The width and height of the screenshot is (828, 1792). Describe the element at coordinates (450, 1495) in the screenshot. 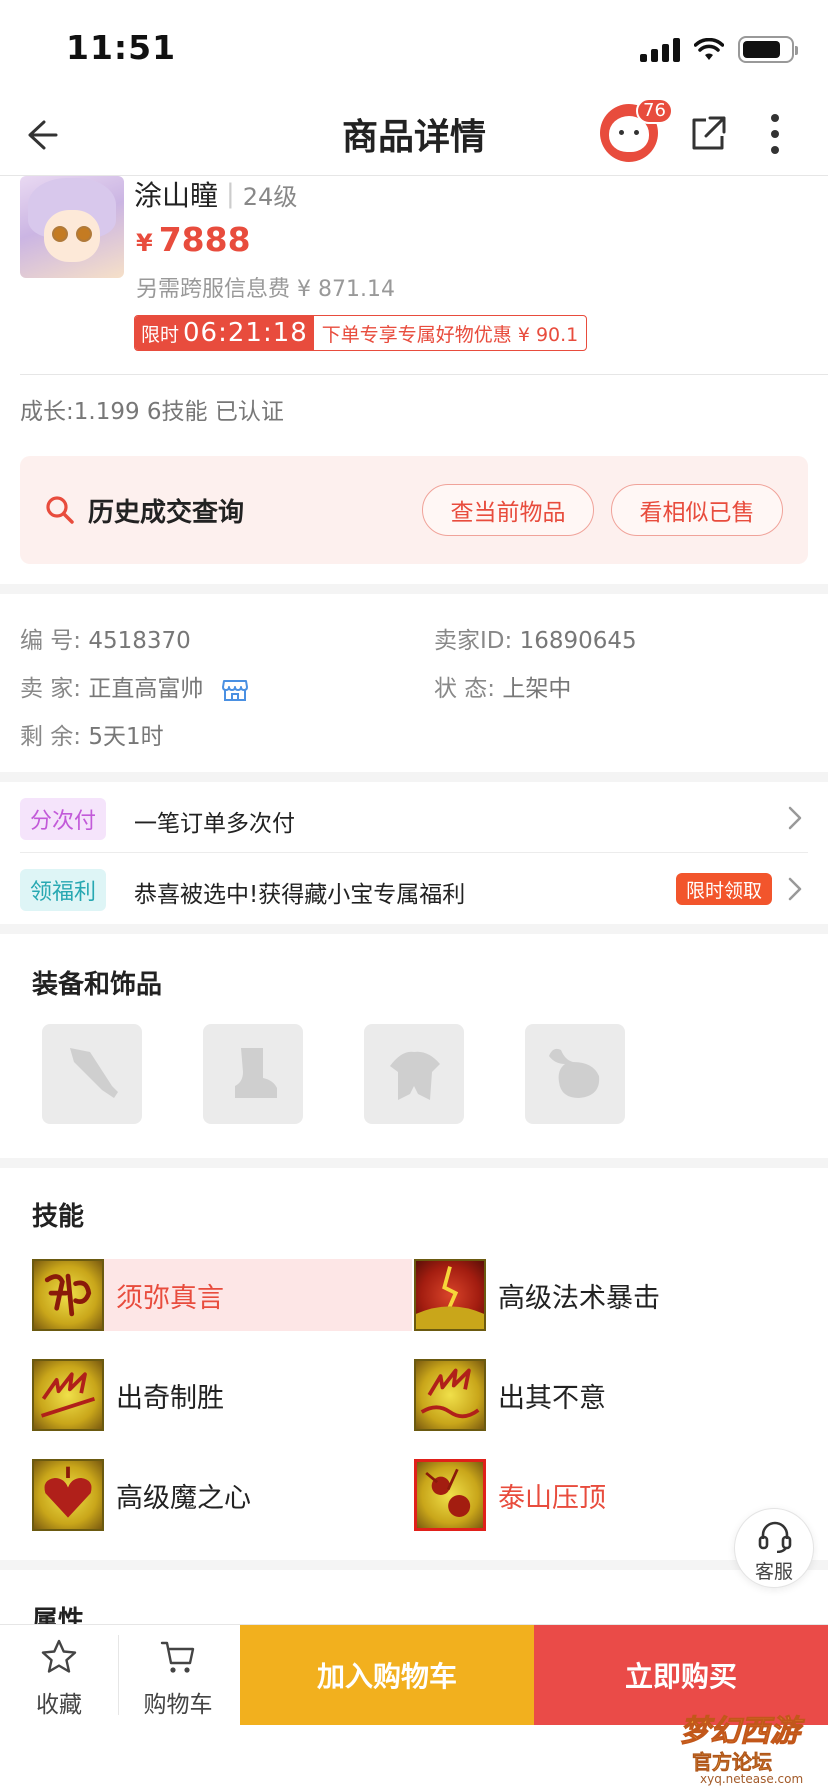

I see `taishan-skill-icon` at that location.